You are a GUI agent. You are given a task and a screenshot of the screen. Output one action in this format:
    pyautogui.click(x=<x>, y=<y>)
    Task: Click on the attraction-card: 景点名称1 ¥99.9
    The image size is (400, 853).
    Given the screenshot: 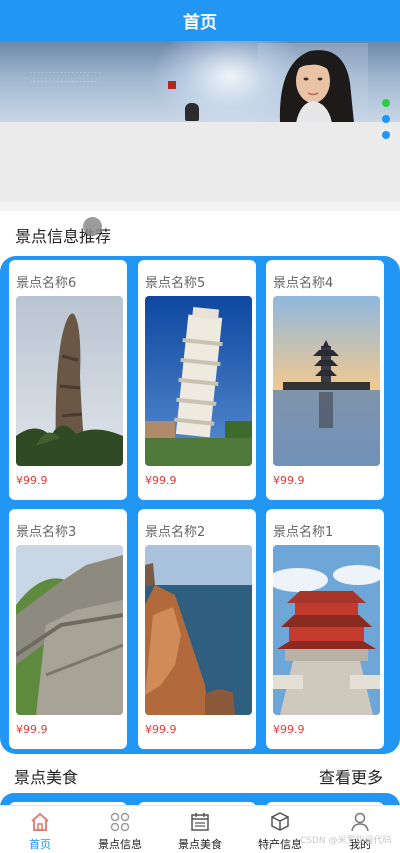 What is the action you would take?
    pyautogui.click(x=325, y=629)
    